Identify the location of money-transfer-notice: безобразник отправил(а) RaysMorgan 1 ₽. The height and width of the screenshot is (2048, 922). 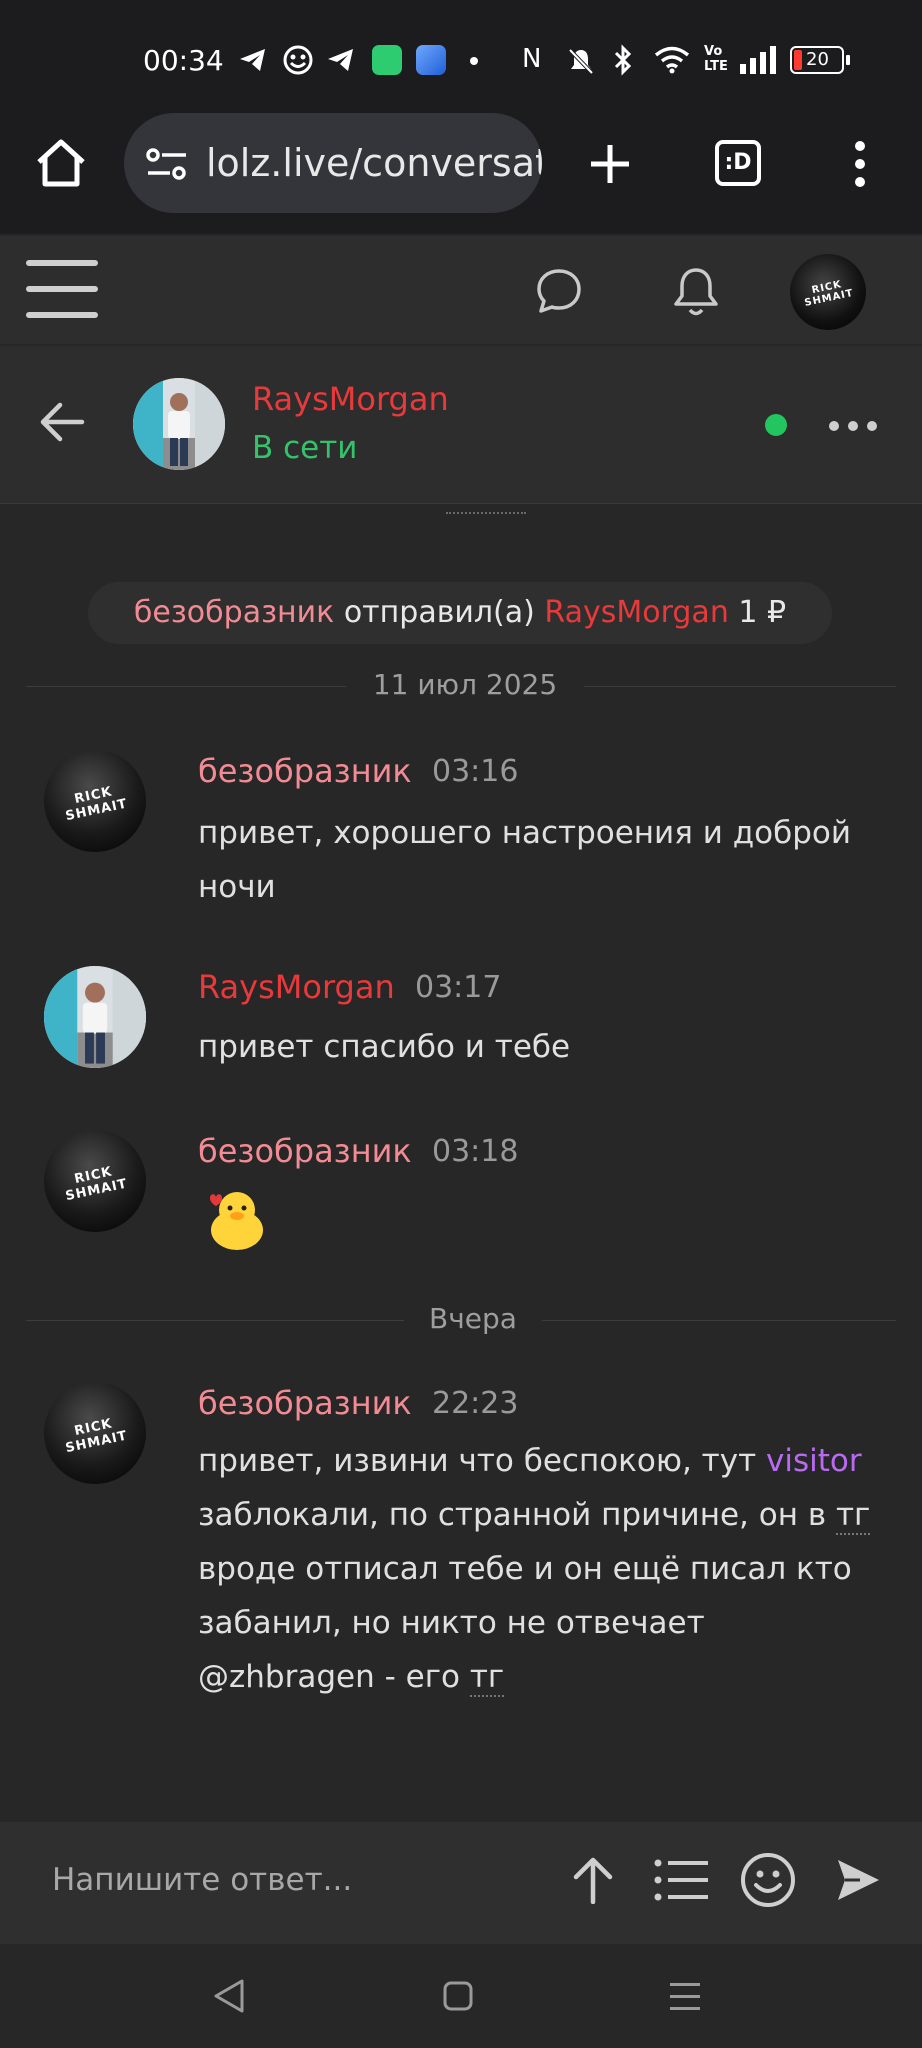
(460, 613).